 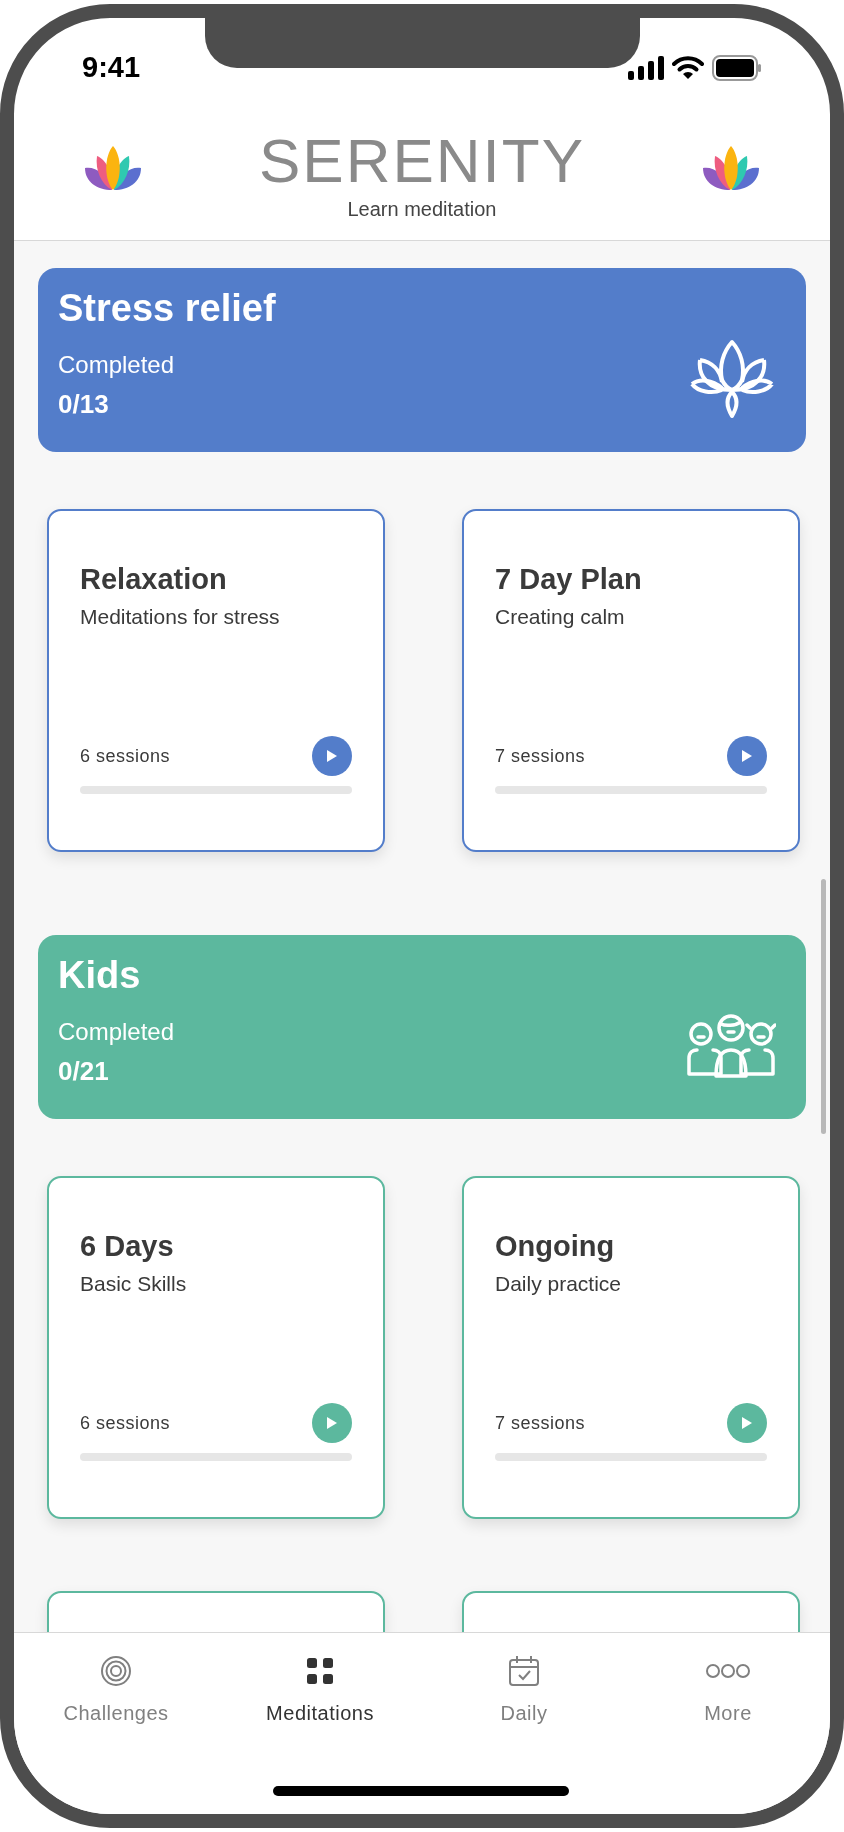 What do you see at coordinates (737, 68) in the screenshot?
I see `battery-icon` at bounding box center [737, 68].